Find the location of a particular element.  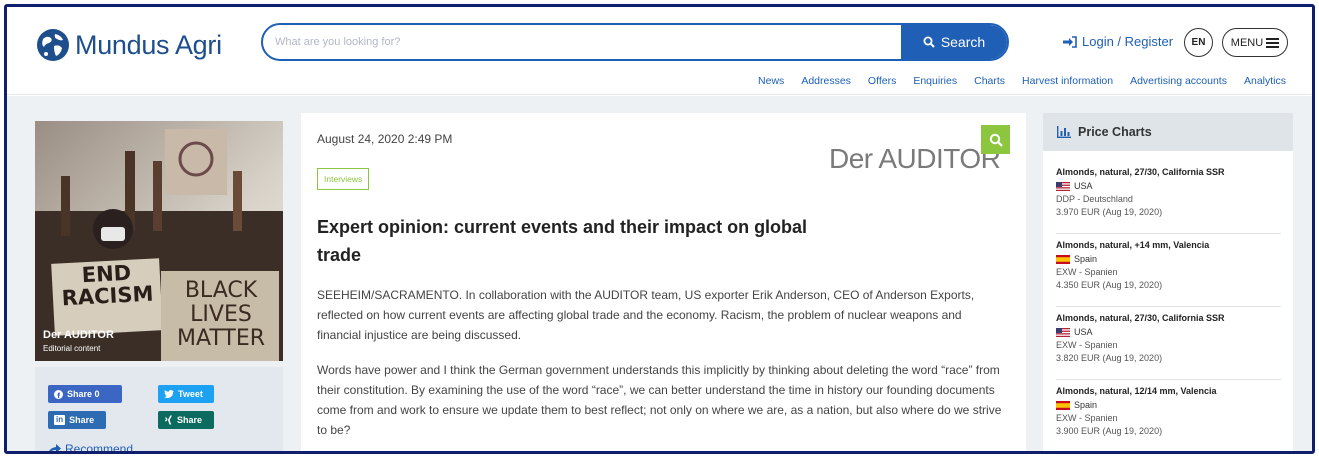

login-label: Login / Register is located at coordinates (1128, 41).